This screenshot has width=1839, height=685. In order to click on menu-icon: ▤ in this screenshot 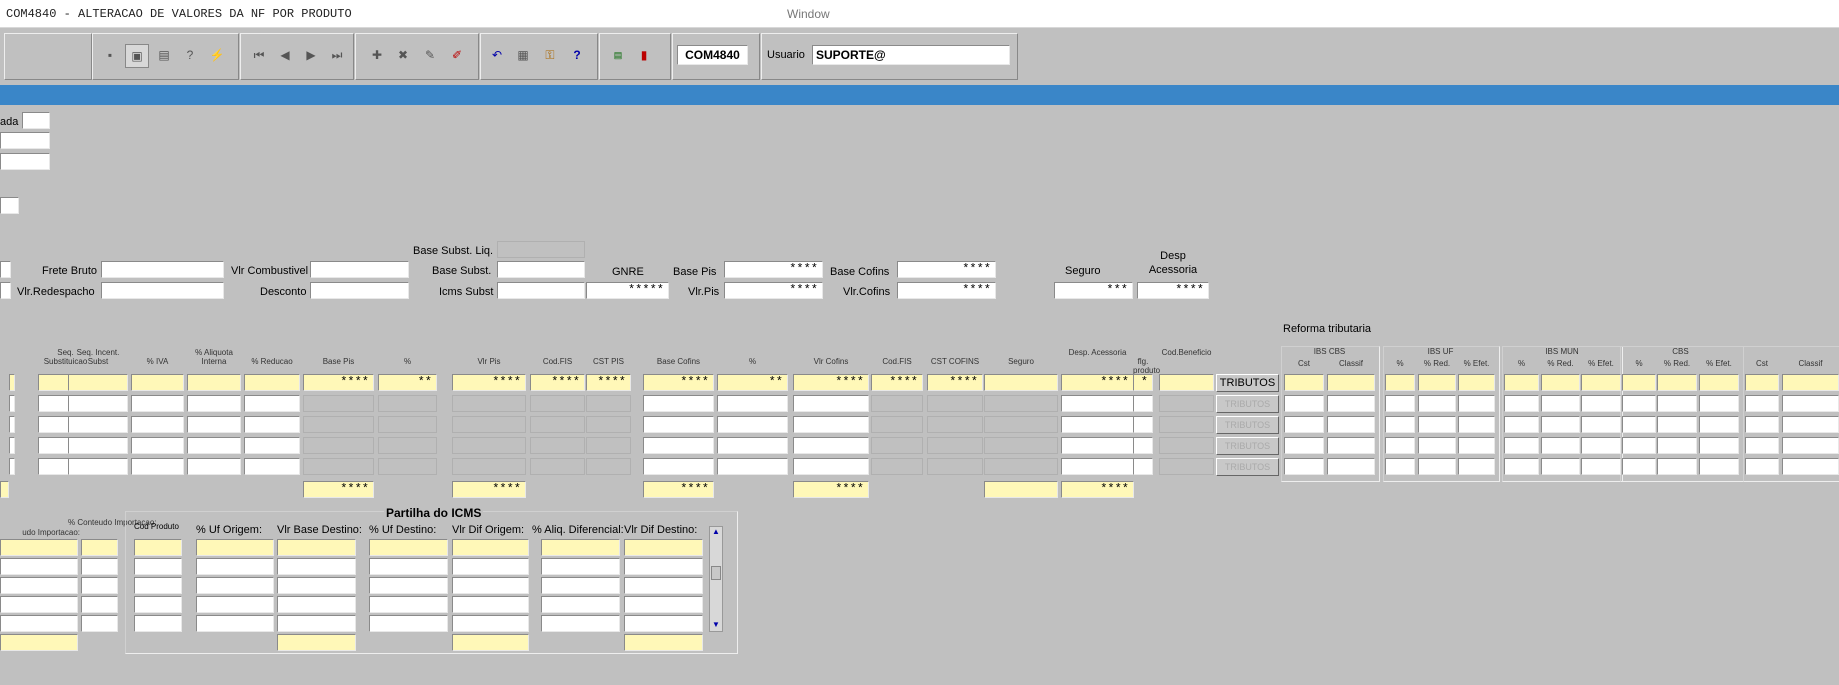, I will do `click(618, 55)`.